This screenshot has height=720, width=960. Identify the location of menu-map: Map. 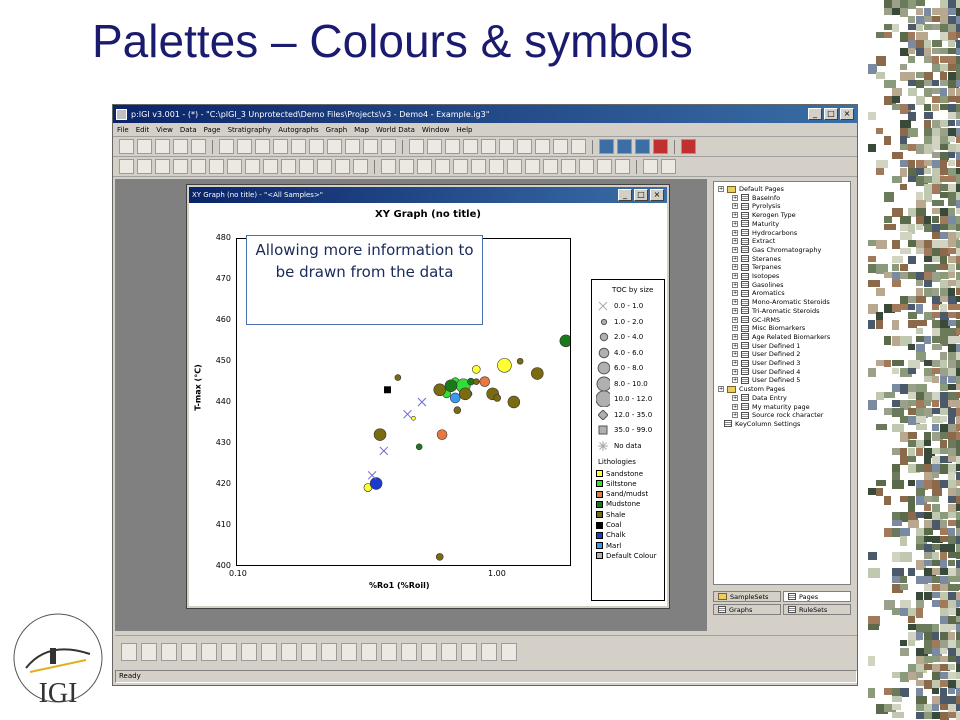
(361, 130).